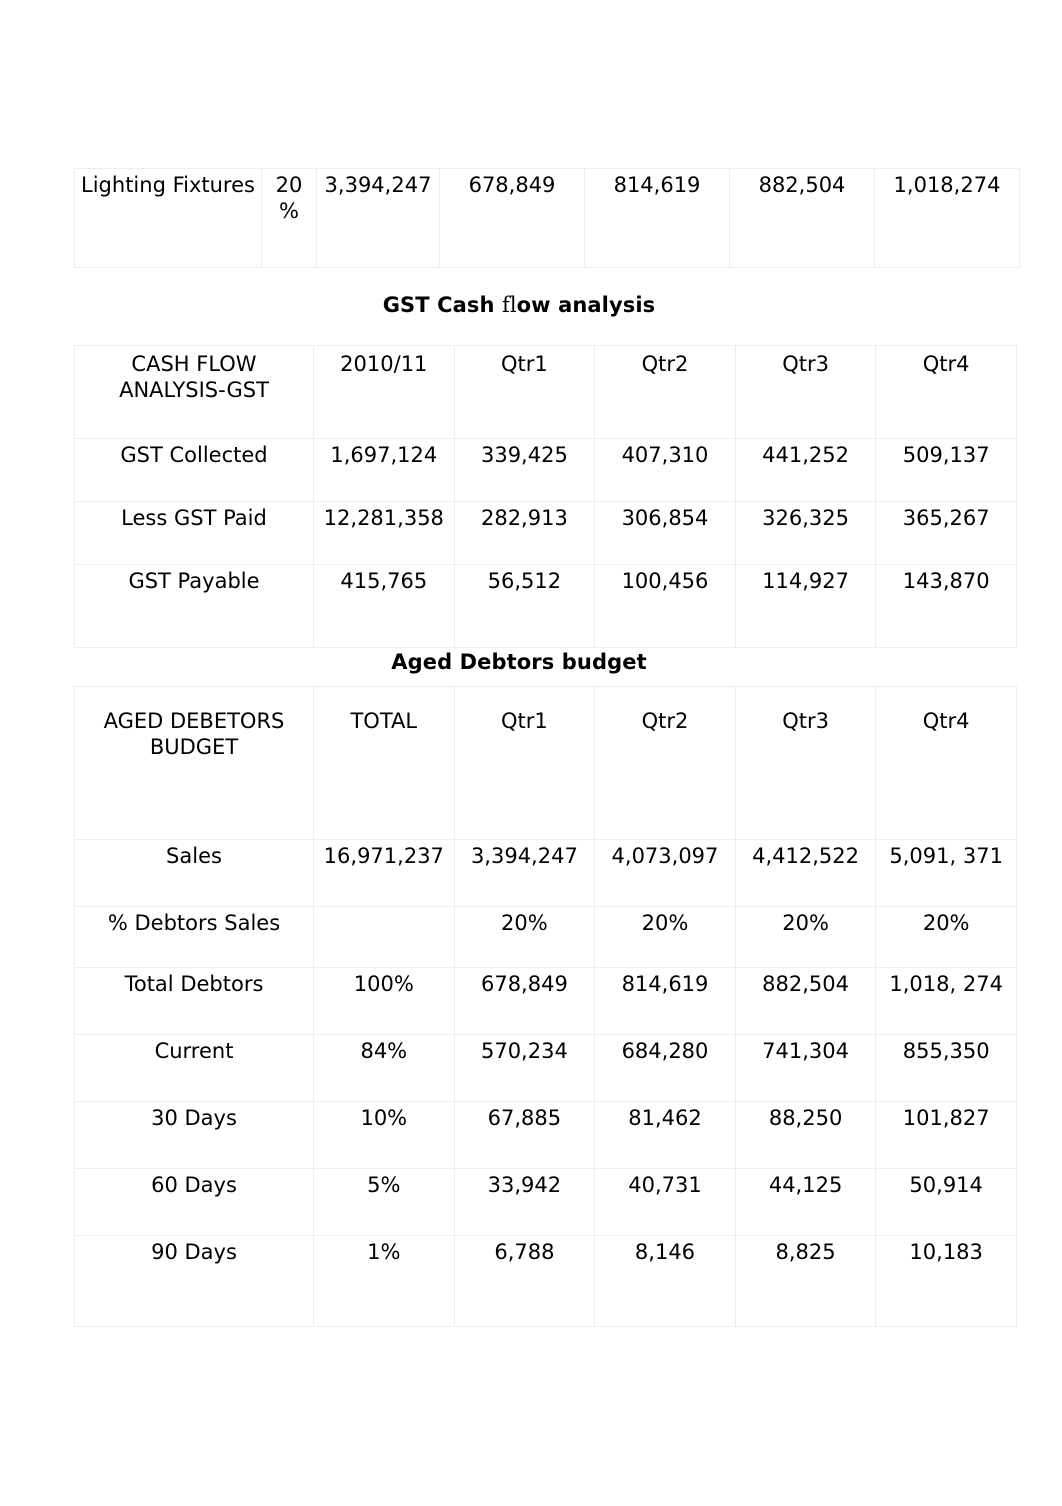 This screenshot has width=1062, height=1506. I want to click on data-cell: 306,854, so click(665, 533).